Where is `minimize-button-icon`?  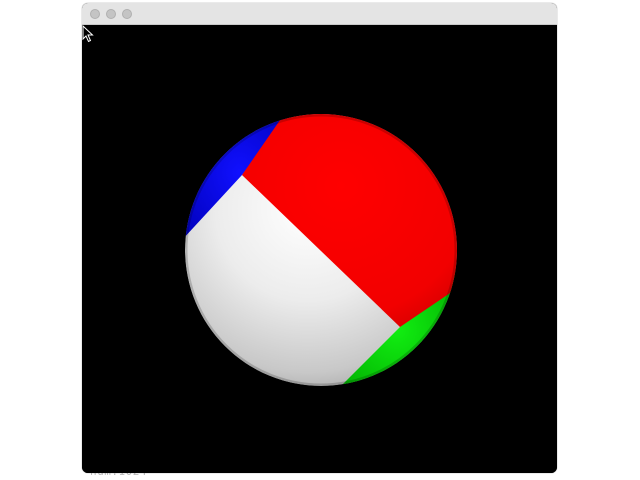 minimize-button-icon is located at coordinates (111, 14).